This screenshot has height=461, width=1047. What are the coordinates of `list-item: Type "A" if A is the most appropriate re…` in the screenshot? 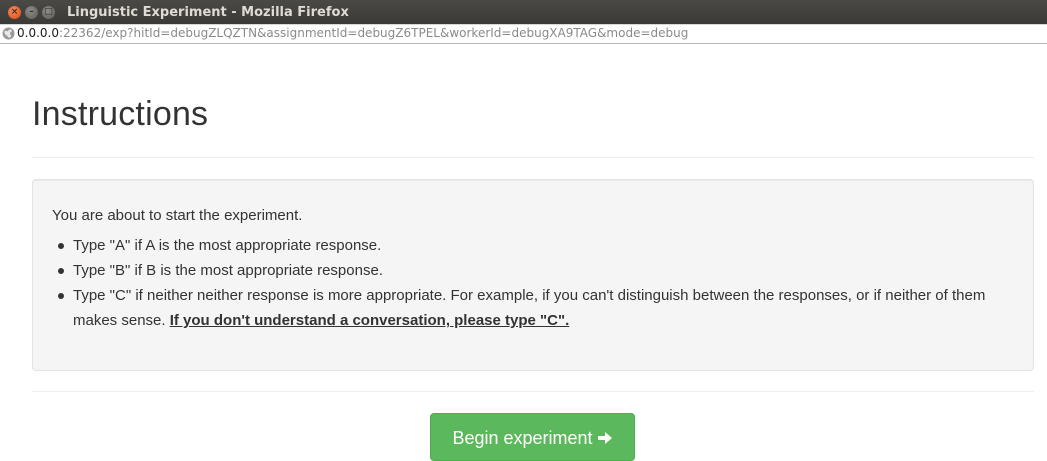 It's located at (525, 245).